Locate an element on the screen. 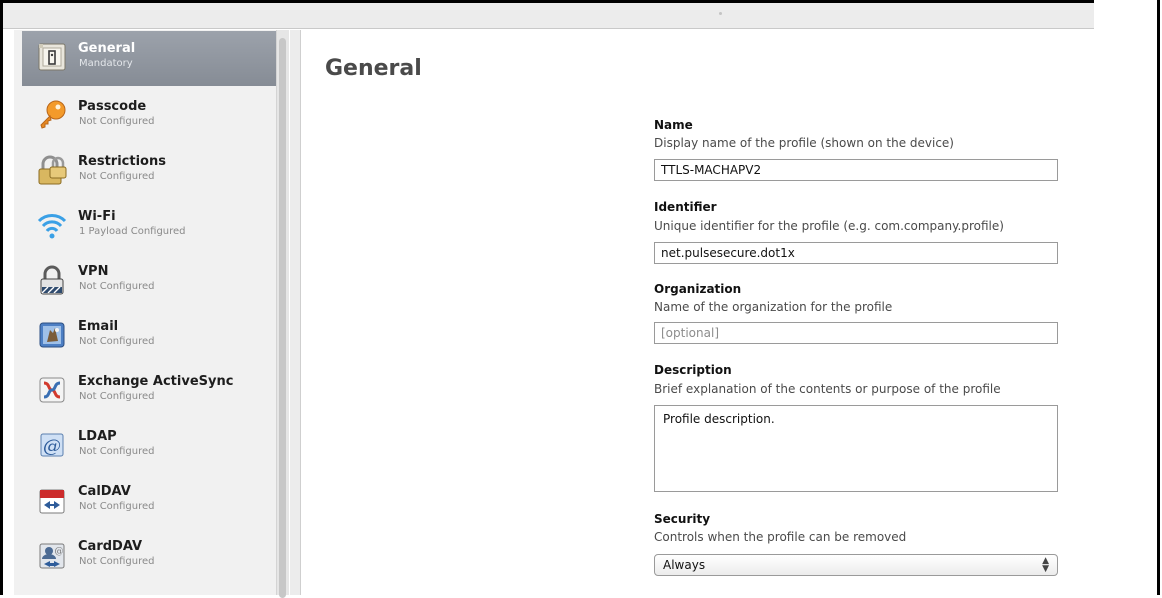 Image resolution: width=1162 pixels, height=598 pixels. security-select-value: Always is located at coordinates (684, 565).